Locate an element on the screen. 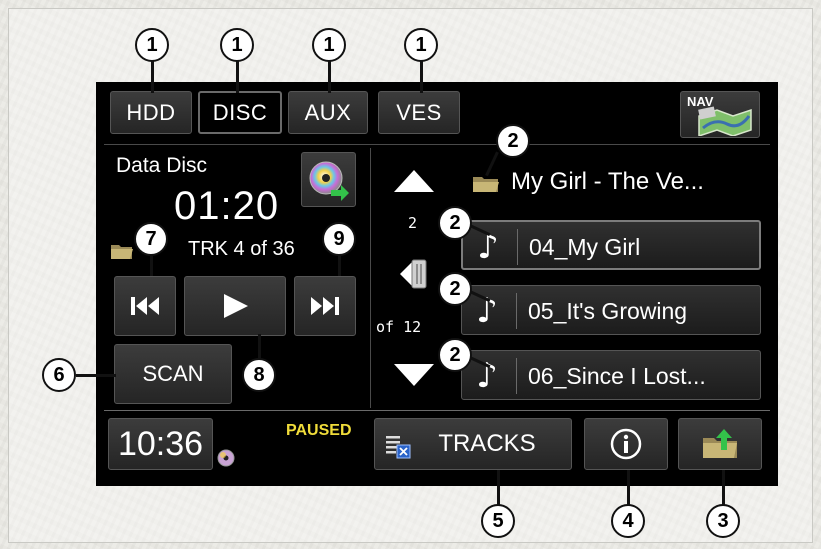 The width and height of the screenshot is (821, 549). callout-info: 4 is located at coordinates (628, 521).